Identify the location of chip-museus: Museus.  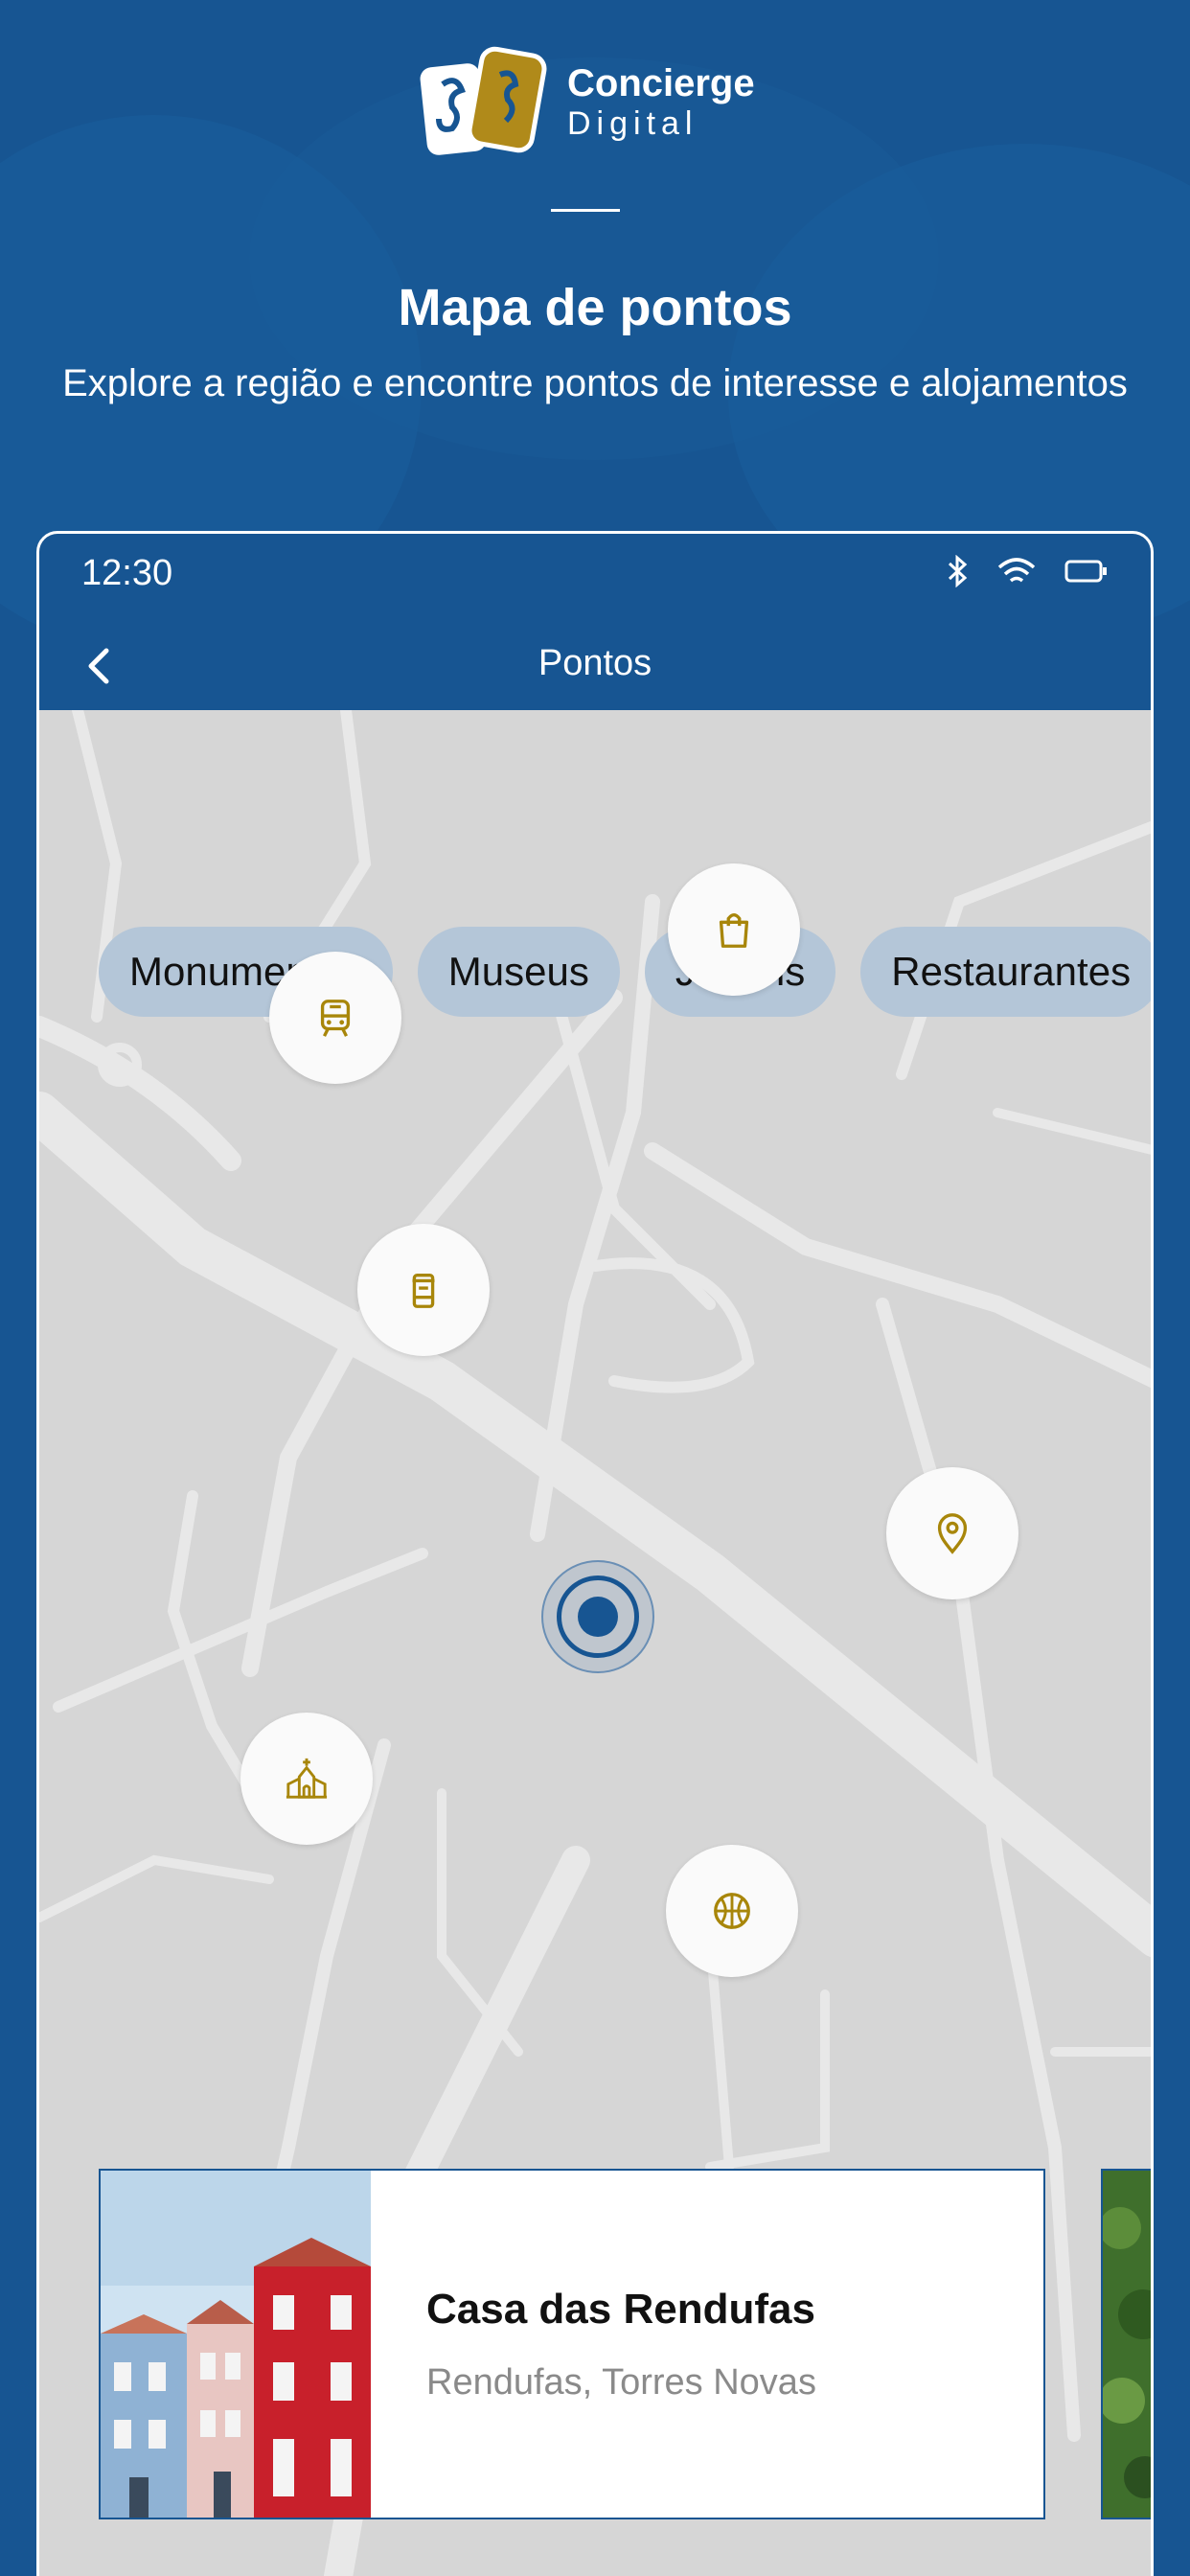
(518, 972).